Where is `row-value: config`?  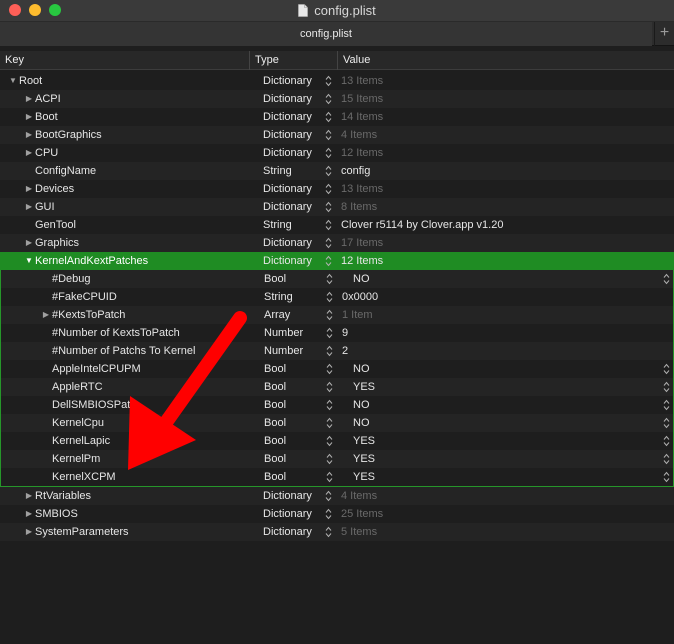 row-value: config is located at coordinates (355, 171).